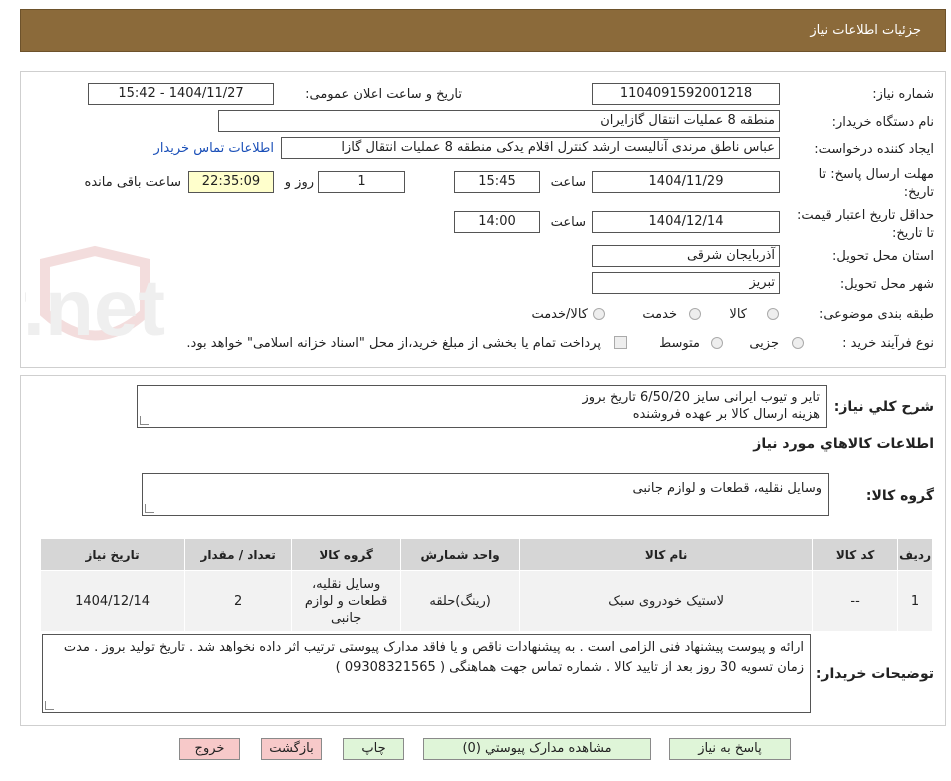  Describe the element at coordinates (886, 284) in the screenshot. I see `city-label: شهر محل تحویل:` at that location.